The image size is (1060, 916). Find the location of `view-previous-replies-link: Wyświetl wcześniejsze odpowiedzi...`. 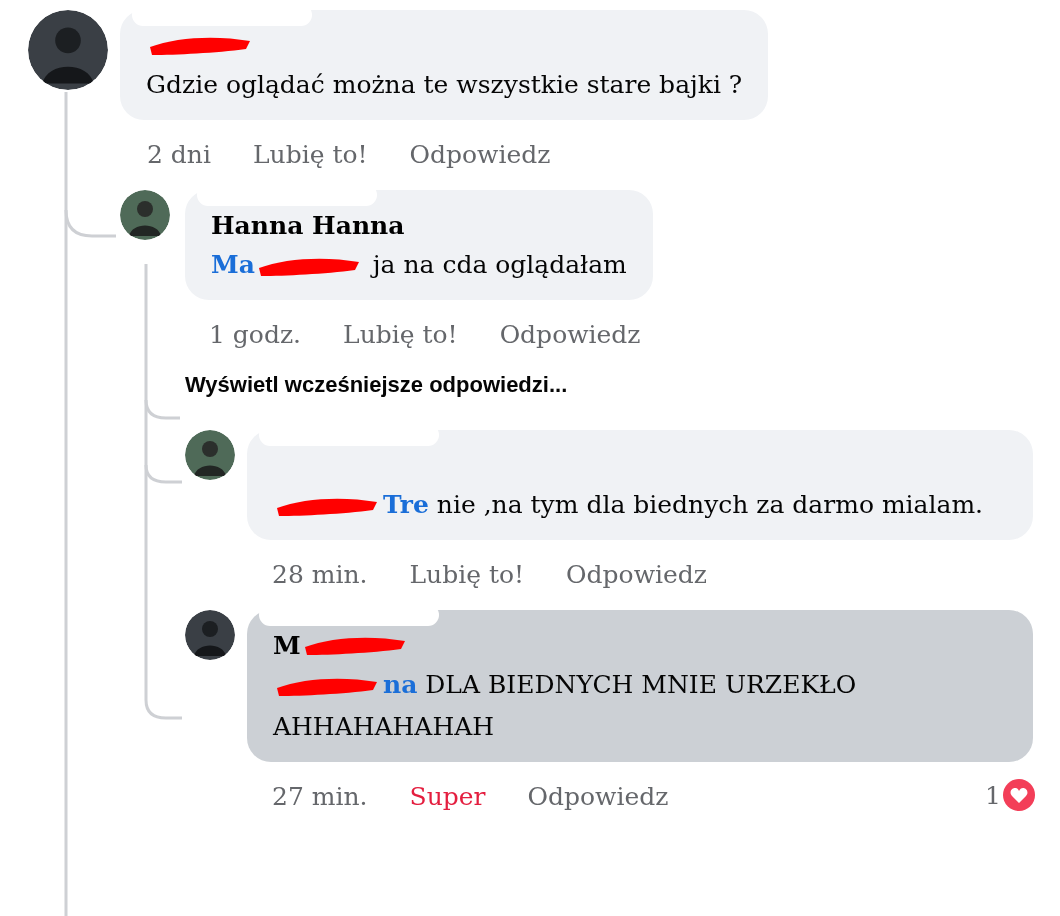

view-previous-replies-link: Wyświetl wcześniejsze odpowiedzi... is located at coordinates (376, 385).